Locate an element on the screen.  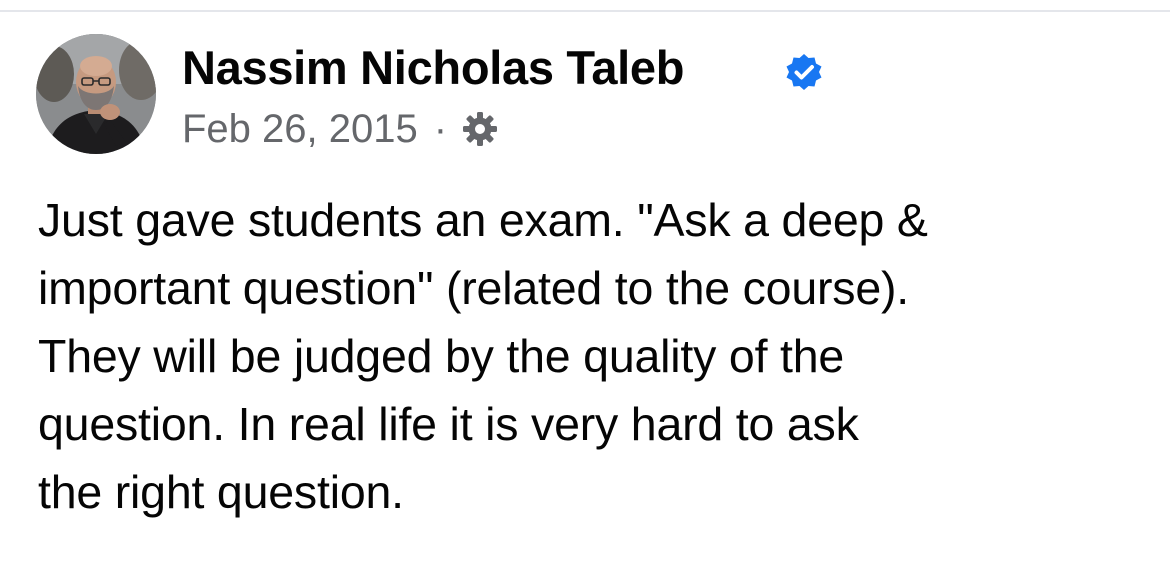
avatar-photo is located at coordinates (96, 94).